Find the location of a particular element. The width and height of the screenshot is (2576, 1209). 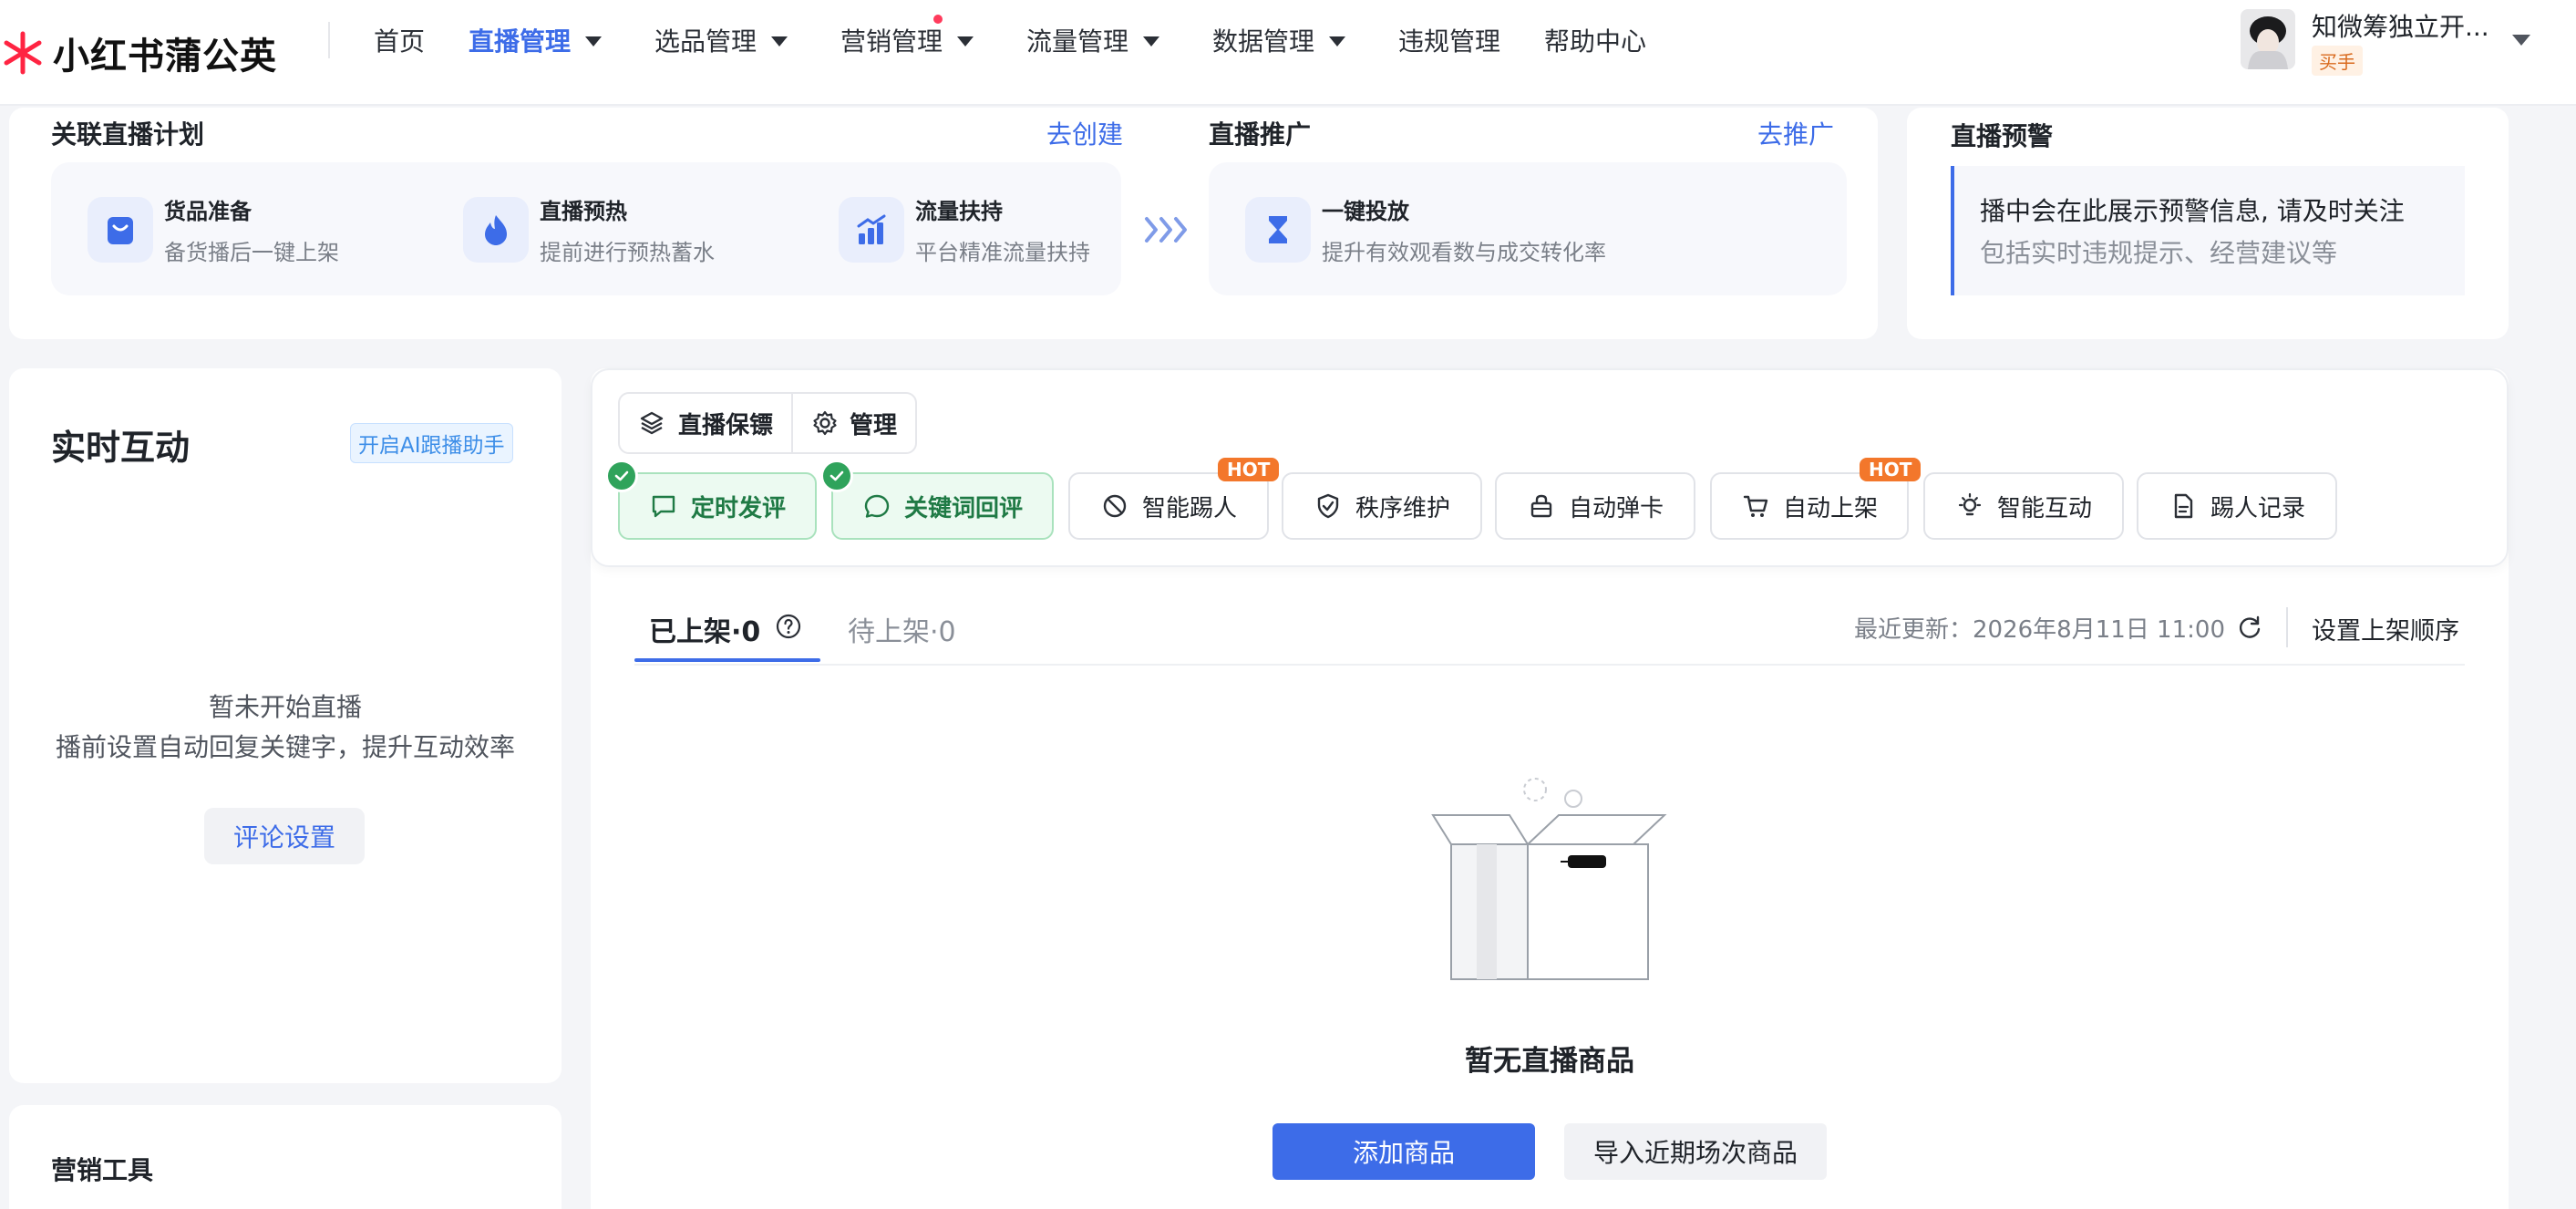

tool-kick-records: 踢人记录 is located at coordinates (2237, 506).